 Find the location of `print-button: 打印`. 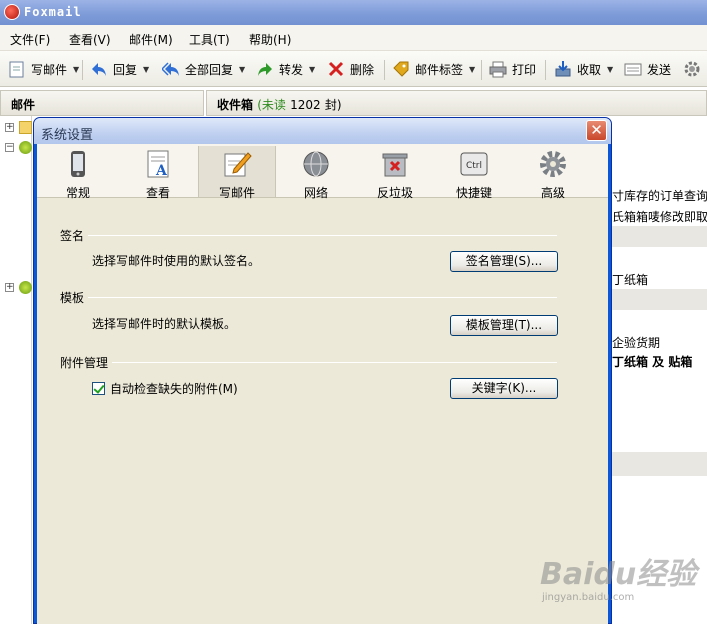

print-button: 打印 is located at coordinates (512, 69).